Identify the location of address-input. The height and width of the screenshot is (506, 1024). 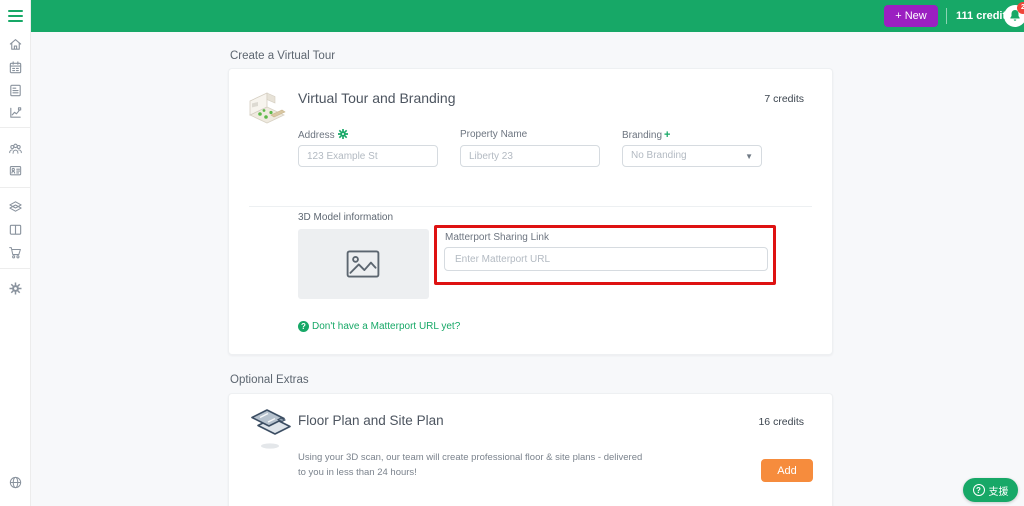
(368, 156).